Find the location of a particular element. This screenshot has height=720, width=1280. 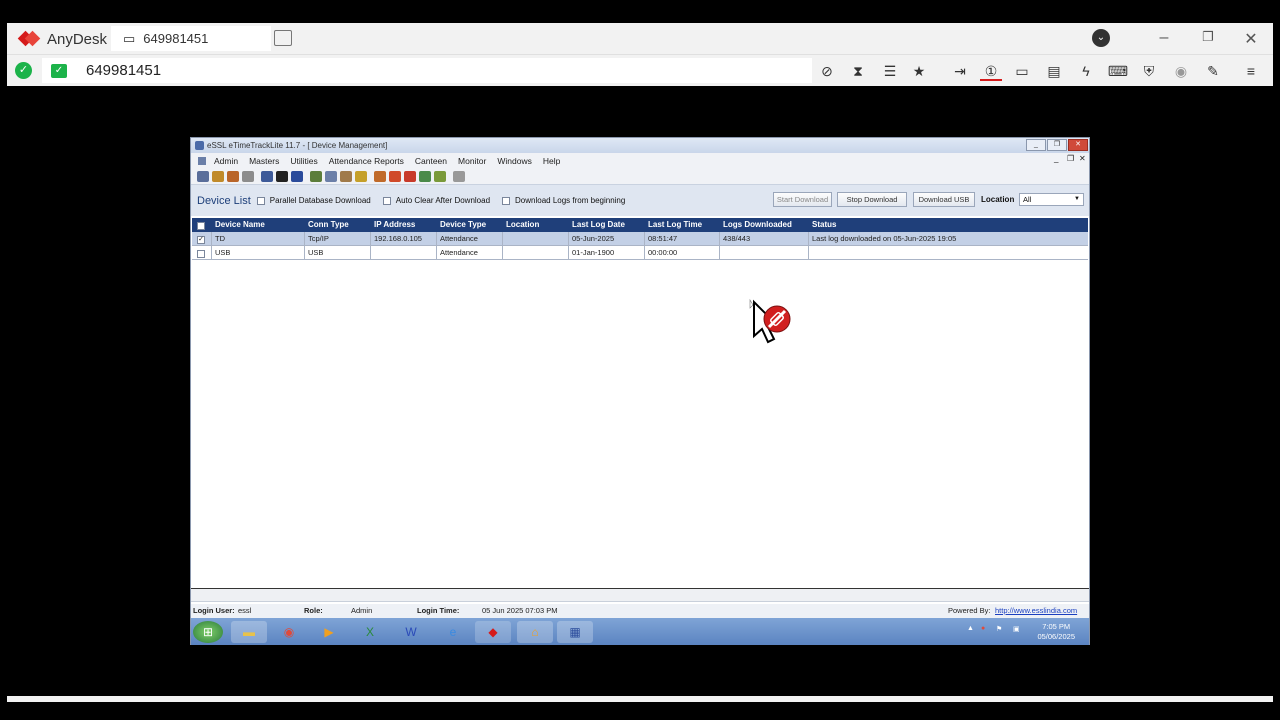

download-usb-button: Download USB is located at coordinates (944, 199).